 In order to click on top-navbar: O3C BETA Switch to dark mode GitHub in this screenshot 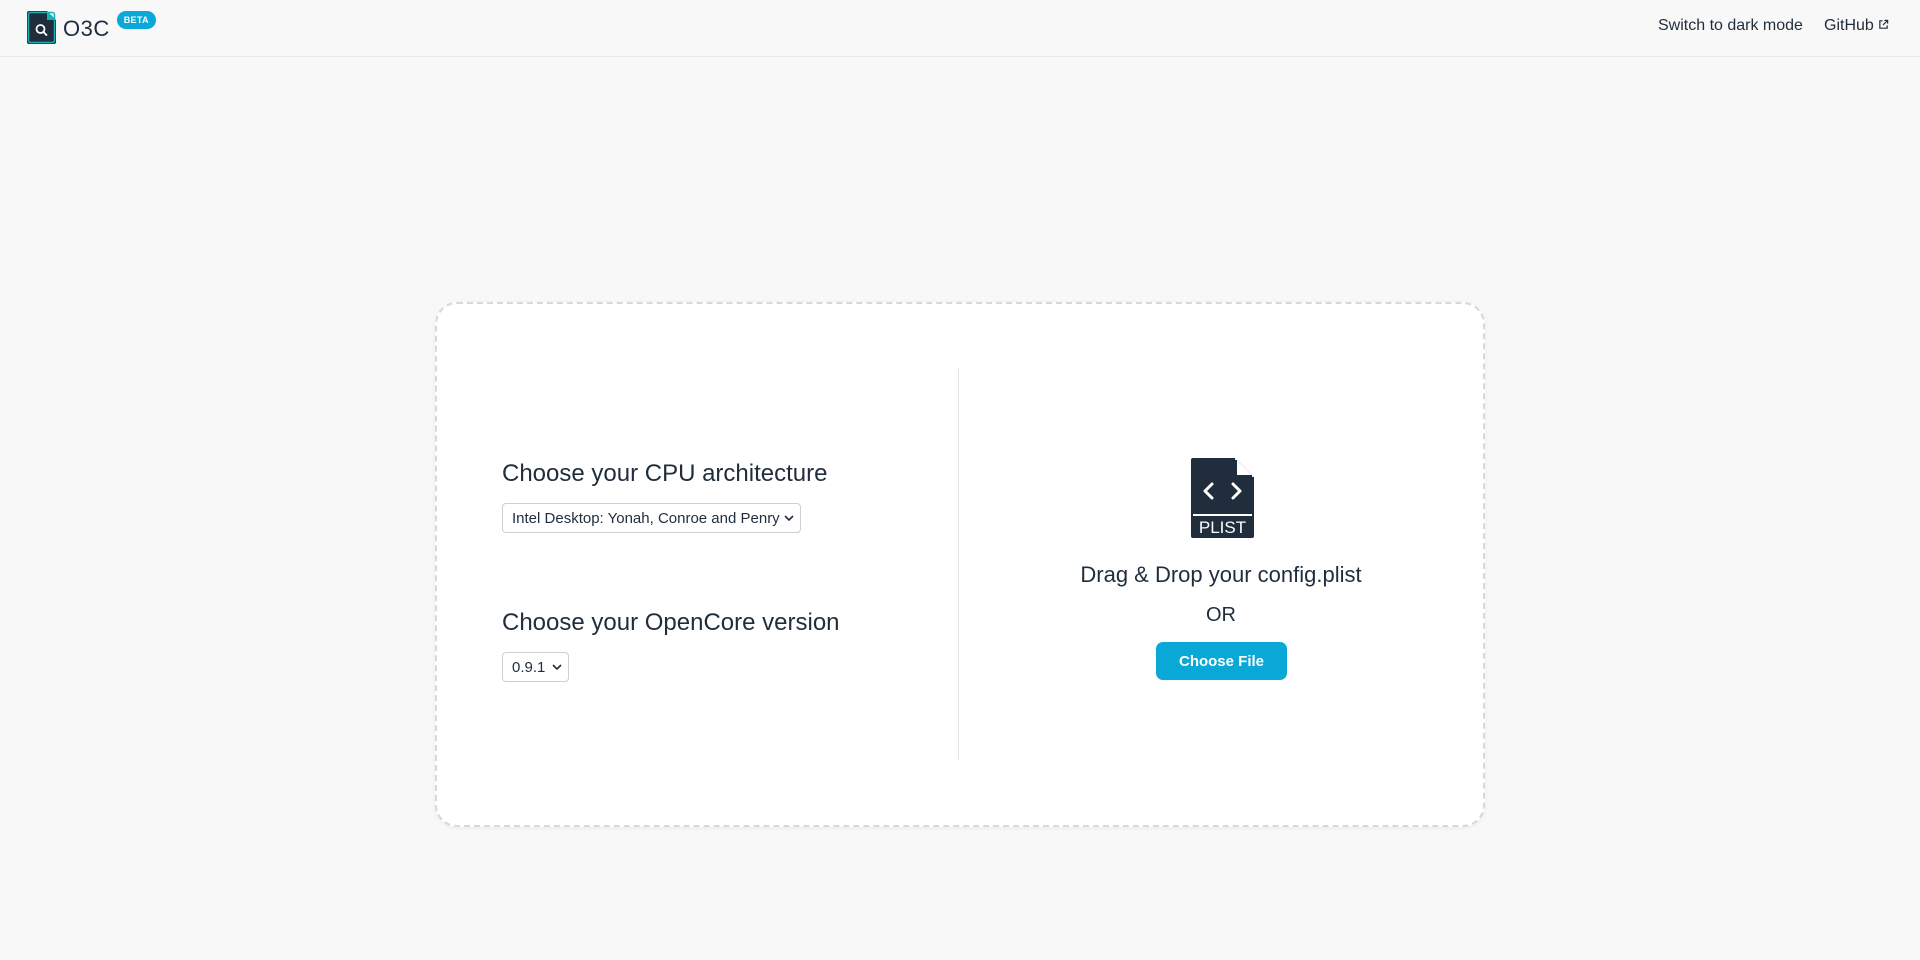, I will do `click(960, 28)`.